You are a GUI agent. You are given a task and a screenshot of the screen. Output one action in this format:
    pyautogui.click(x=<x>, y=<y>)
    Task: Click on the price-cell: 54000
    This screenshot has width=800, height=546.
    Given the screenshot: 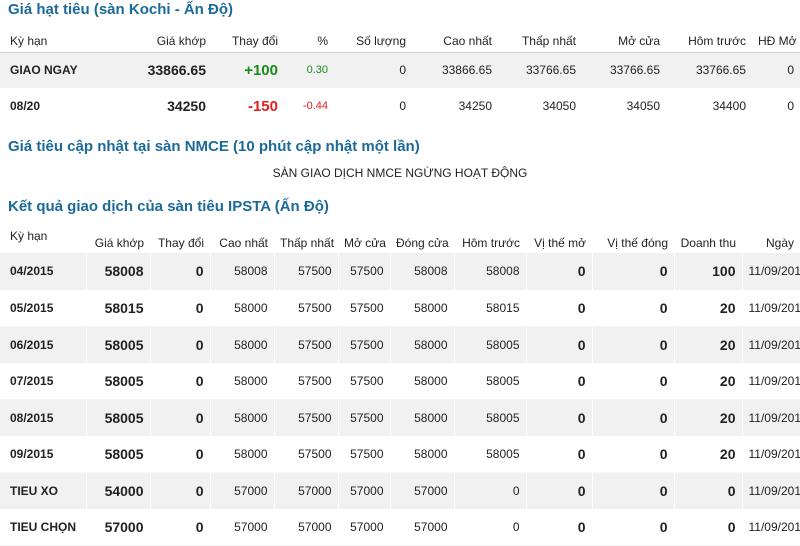 What is the action you would take?
    pyautogui.click(x=118, y=490)
    